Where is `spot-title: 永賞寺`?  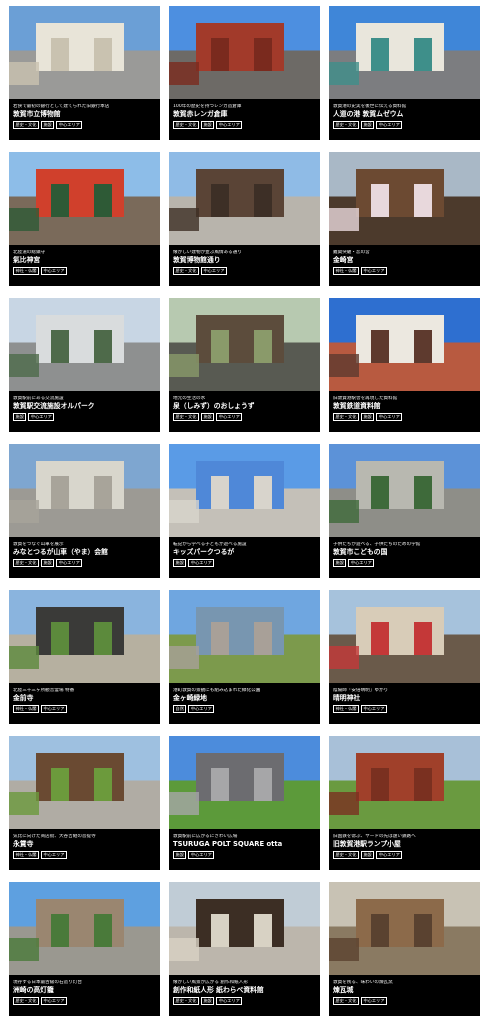 spot-title: 永賞寺 is located at coordinates (84, 844).